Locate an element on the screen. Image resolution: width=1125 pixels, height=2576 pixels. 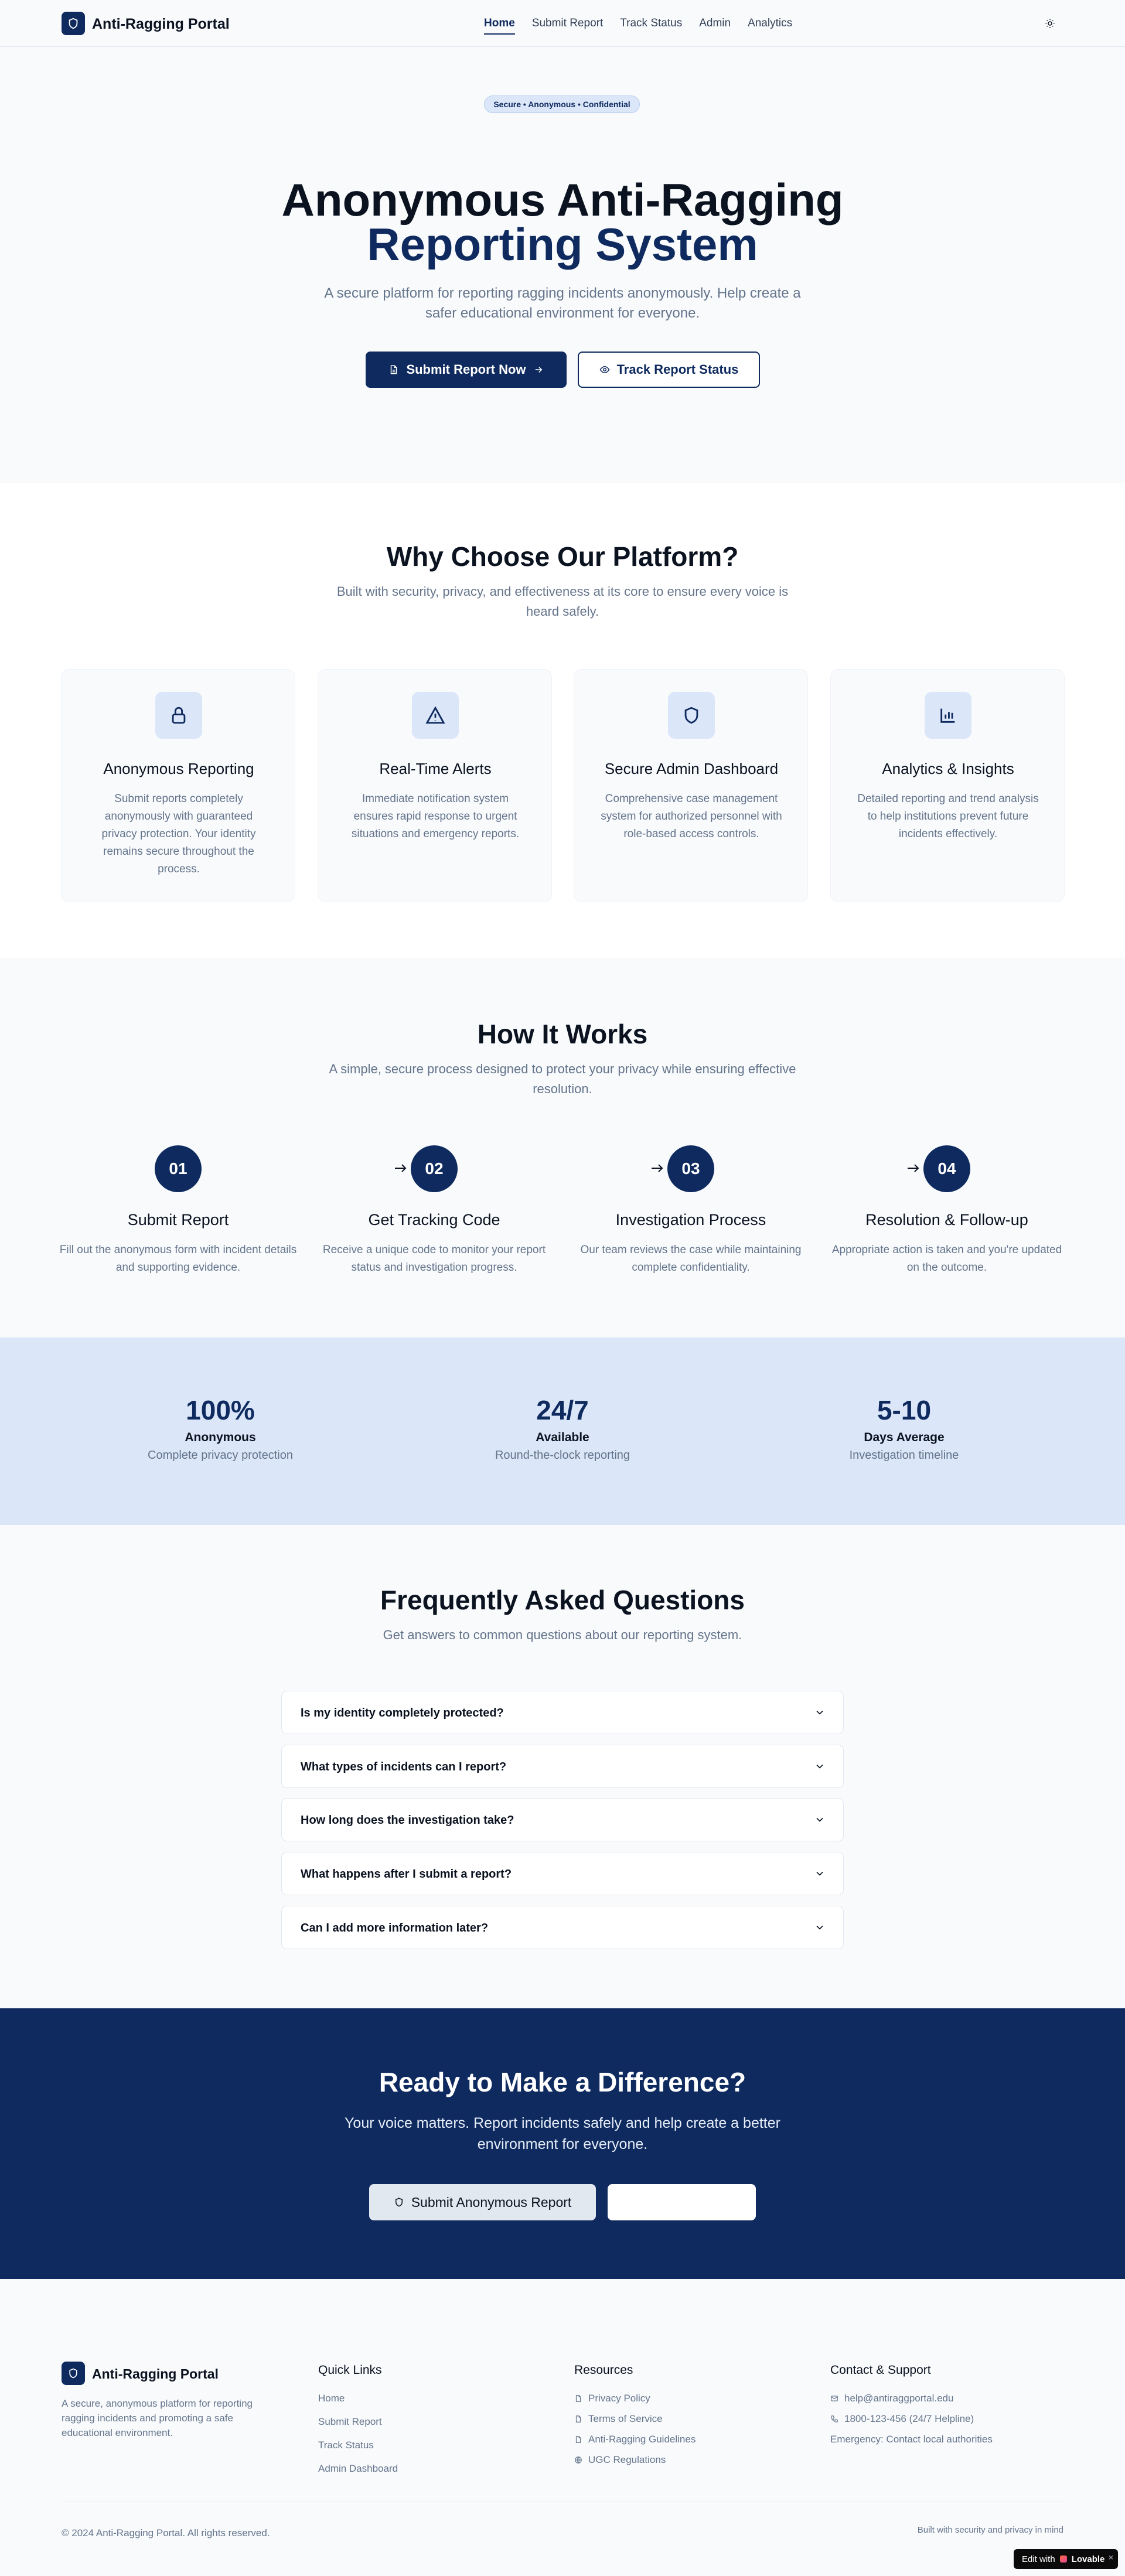
footer-link-label: Privacy Policy is located at coordinates (619, 2398).